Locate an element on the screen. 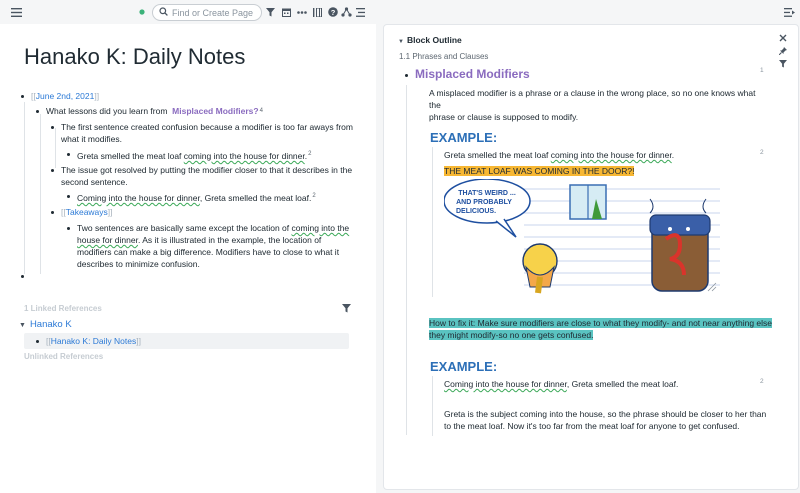  block-count: 1 is located at coordinates (762, 70).